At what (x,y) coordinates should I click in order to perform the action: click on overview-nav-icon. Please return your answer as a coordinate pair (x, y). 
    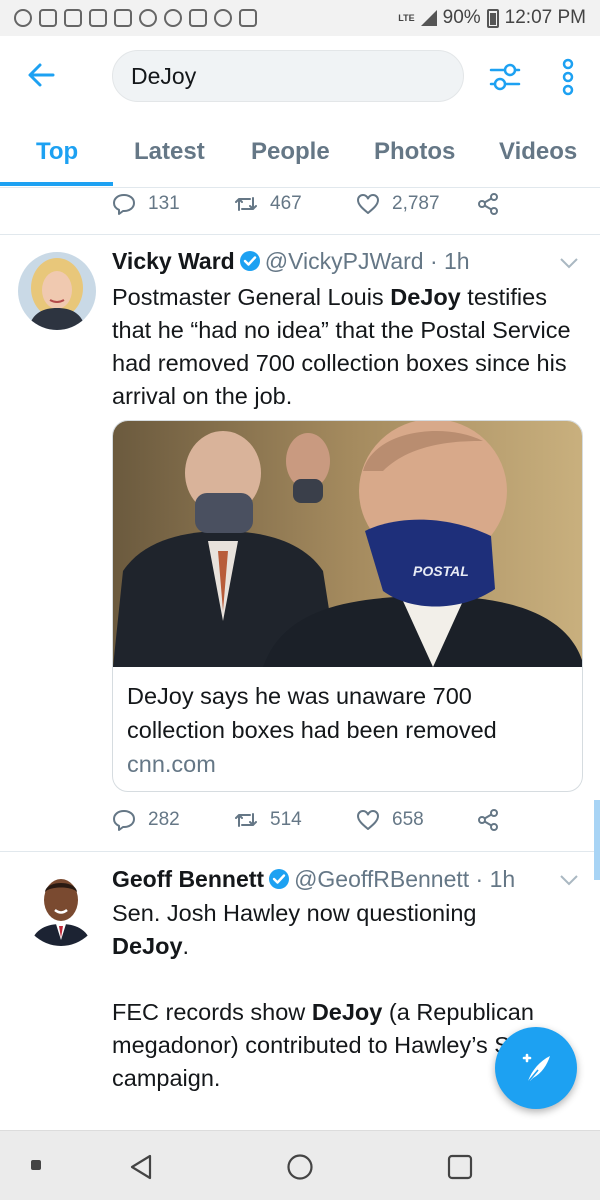
    Looking at the image, I should click on (460, 1167).